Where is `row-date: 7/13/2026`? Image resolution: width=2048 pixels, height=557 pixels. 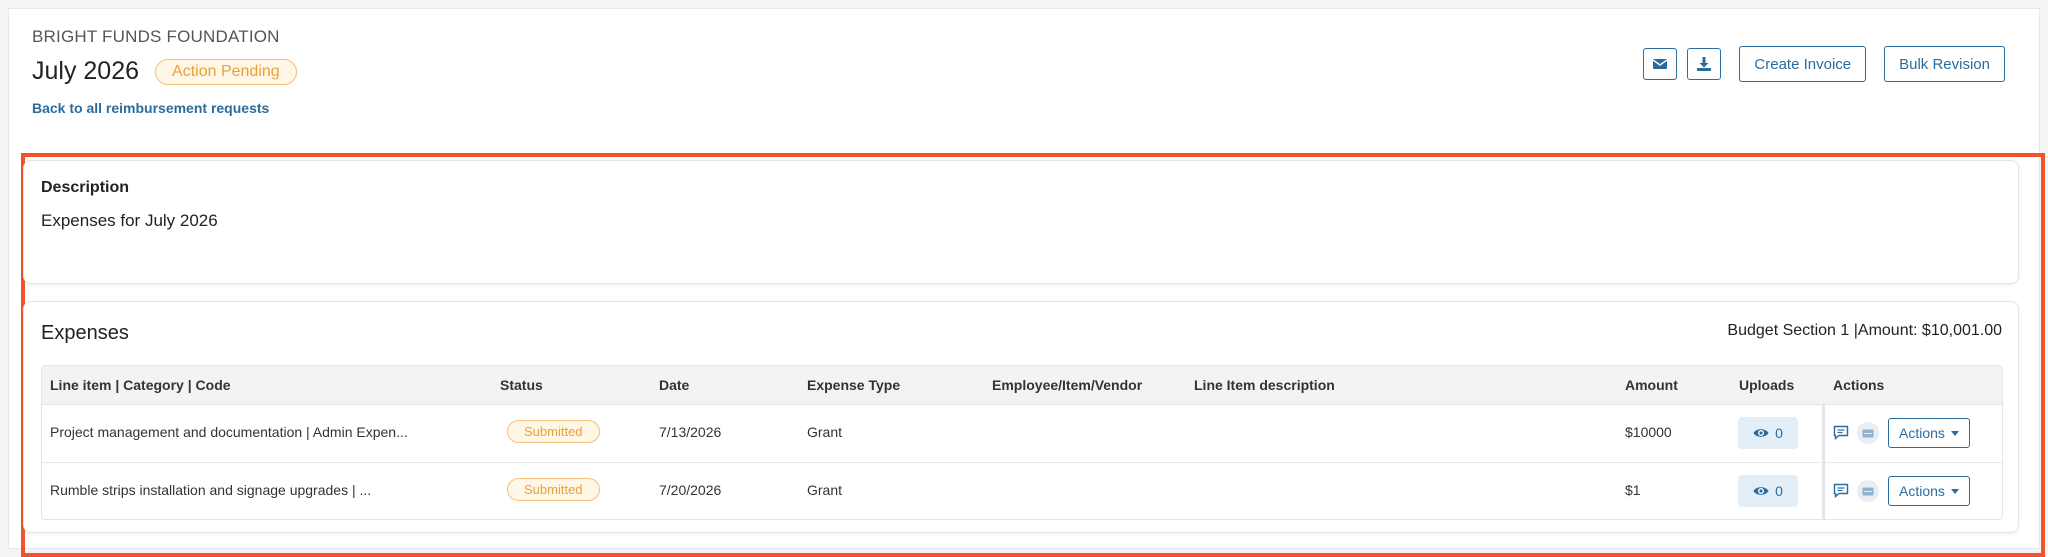 row-date: 7/13/2026 is located at coordinates (690, 432).